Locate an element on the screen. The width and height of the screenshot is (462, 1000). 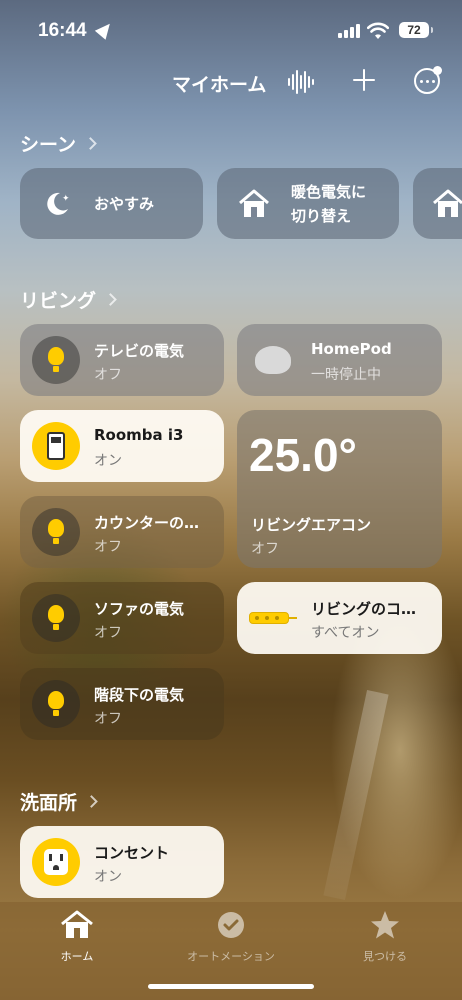
add-icon is located at coordinates (364, 80).